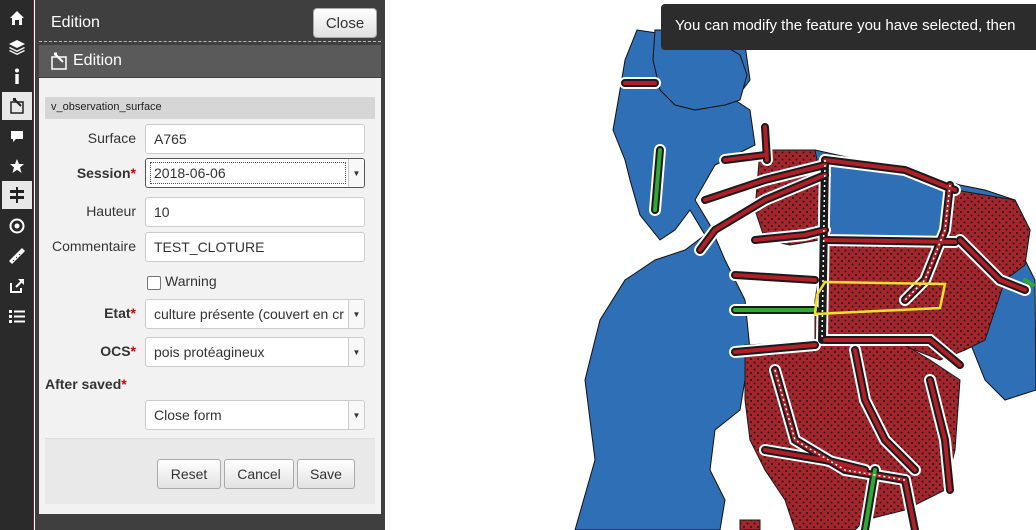  What do you see at coordinates (249, 314) in the screenshot?
I see `etat-value: culture présente (couvert en cr` at bounding box center [249, 314].